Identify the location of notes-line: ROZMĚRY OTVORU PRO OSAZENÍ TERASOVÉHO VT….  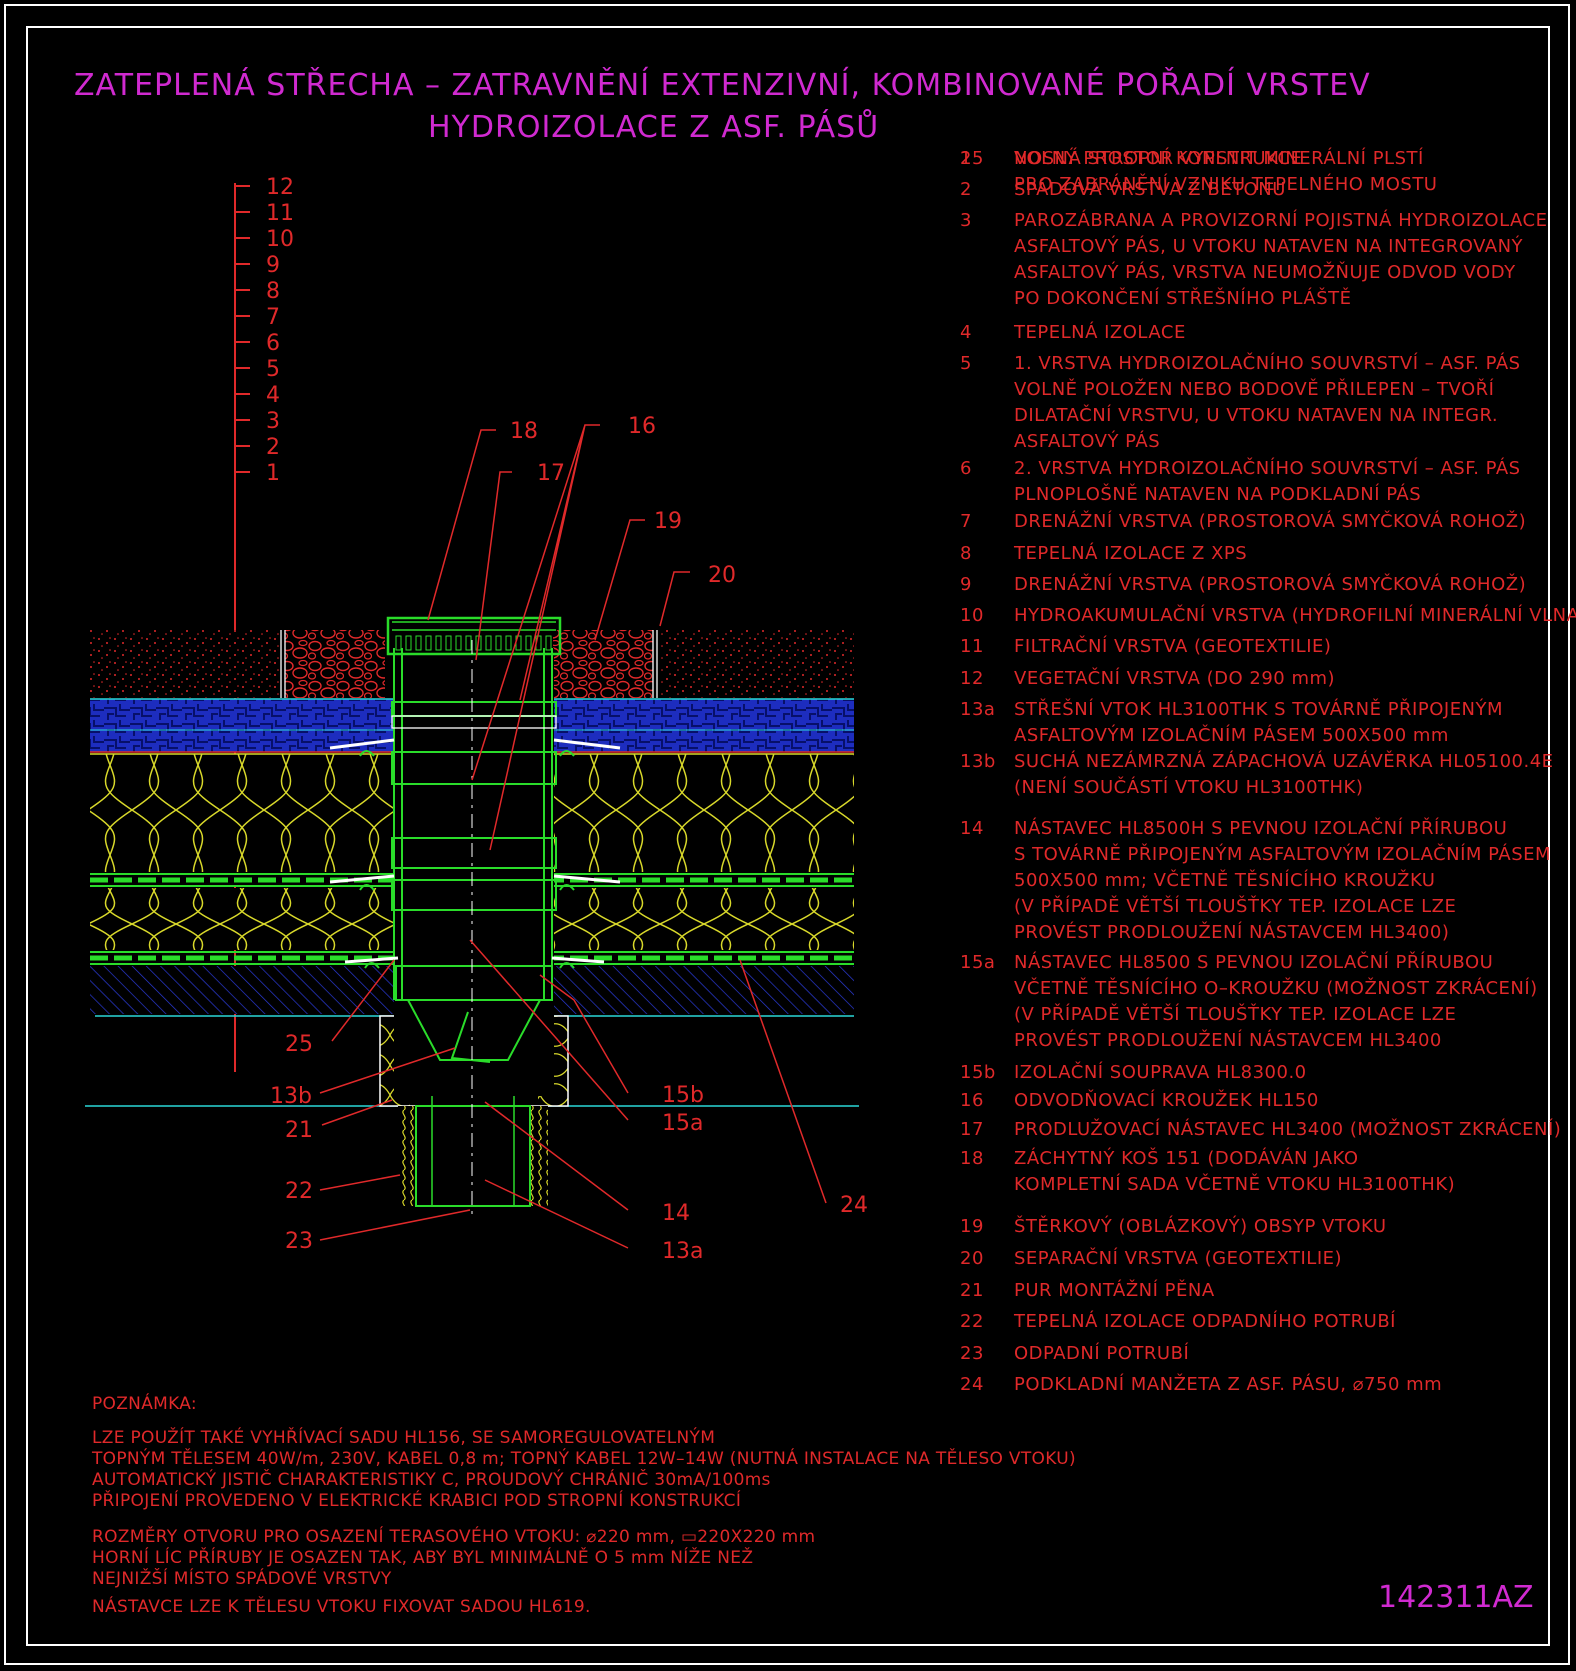
(454, 1537).